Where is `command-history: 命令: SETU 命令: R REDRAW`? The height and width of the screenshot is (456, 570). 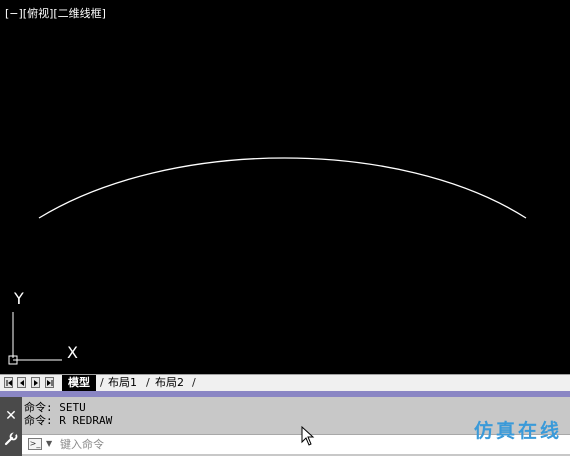
command-history: 命令: SETU 命令: R REDRAW is located at coordinates (68, 414).